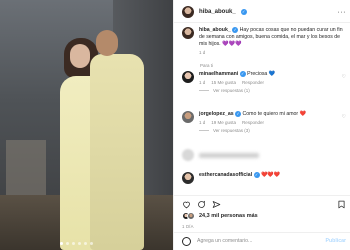 This screenshot has width=350, height=250. Describe the element at coordinates (119, 140) in the screenshot. I see `man-figure` at that location.